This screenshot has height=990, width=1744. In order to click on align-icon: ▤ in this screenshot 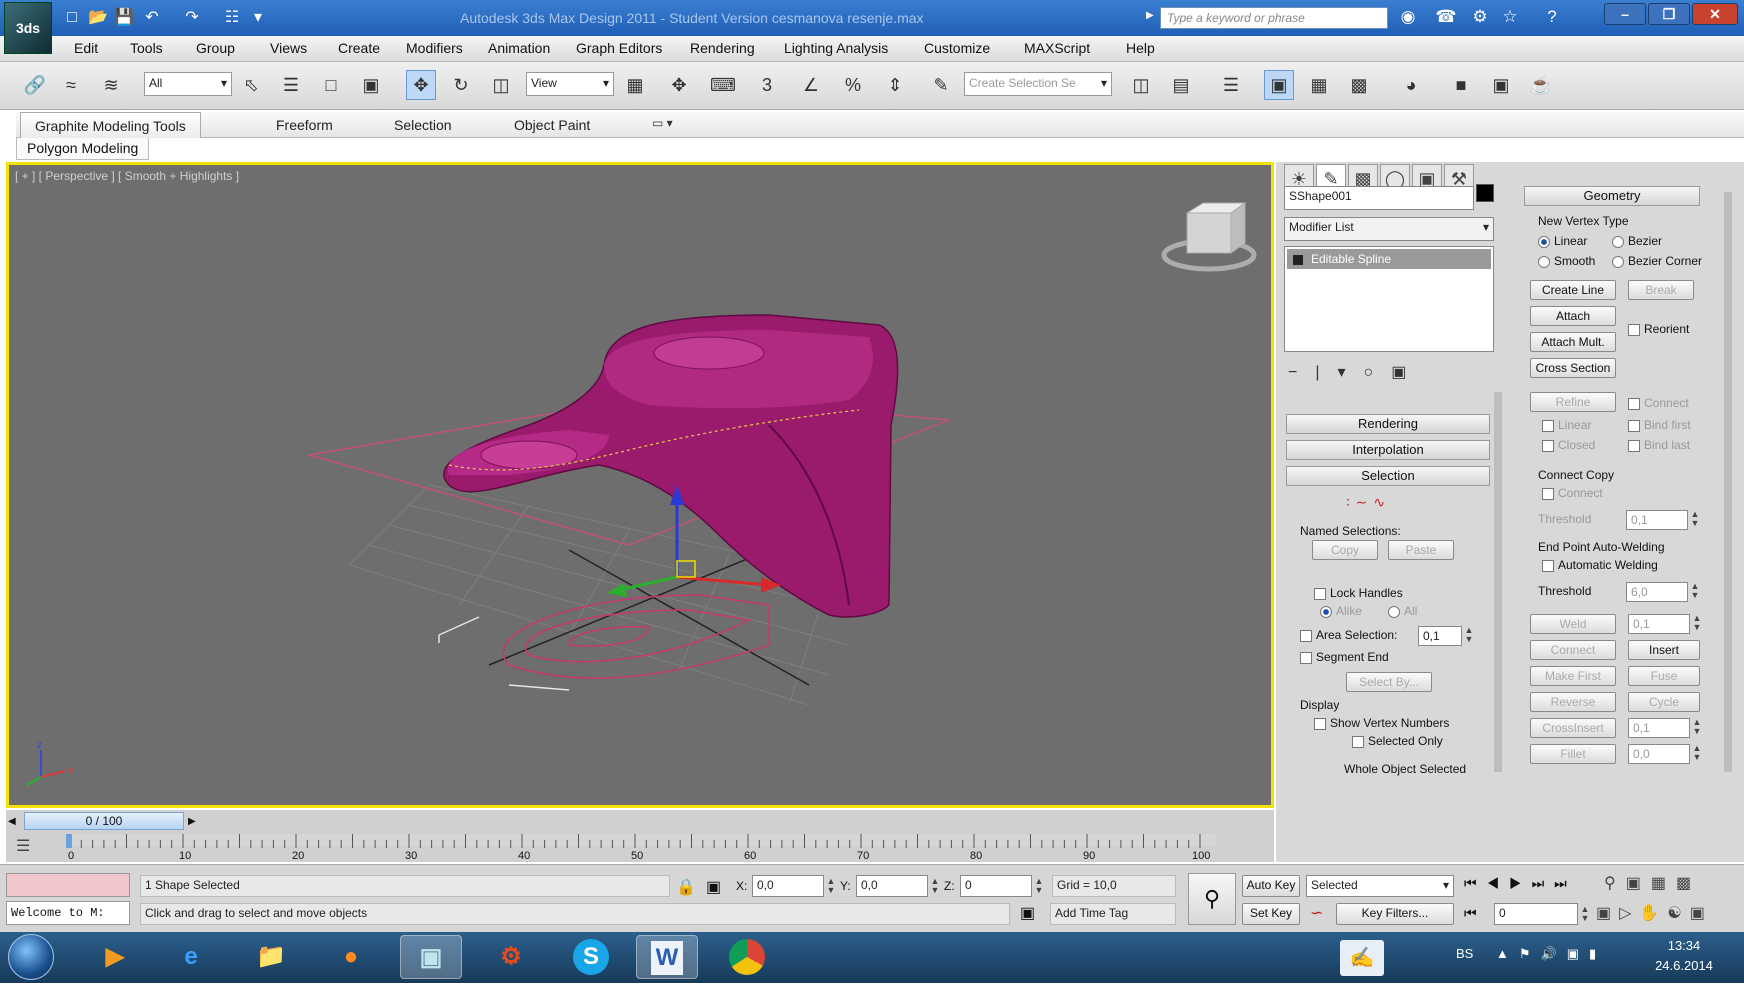, I will do `click(1181, 85)`.